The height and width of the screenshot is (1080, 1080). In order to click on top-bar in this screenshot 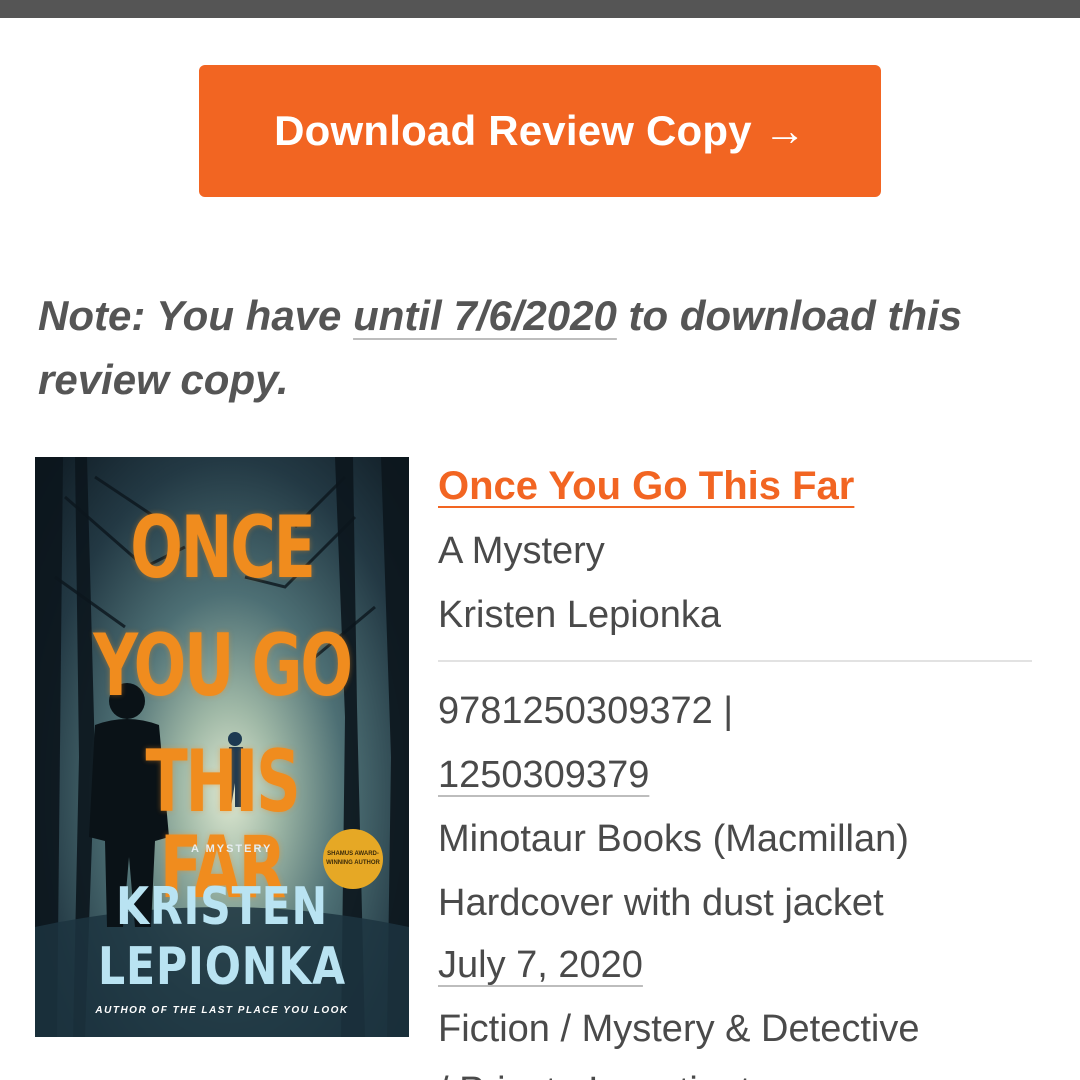, I will do `click(540, 9)`.